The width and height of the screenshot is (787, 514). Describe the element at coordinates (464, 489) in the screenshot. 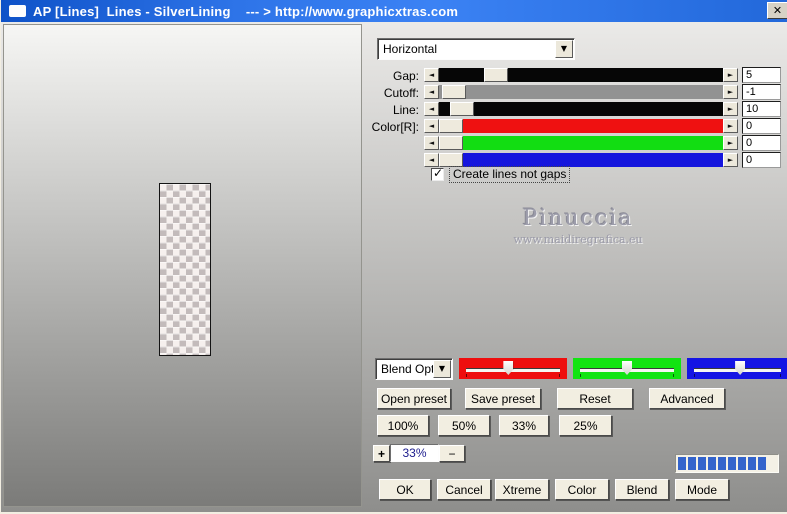

I see `cancel-button: Cancel` at that location.